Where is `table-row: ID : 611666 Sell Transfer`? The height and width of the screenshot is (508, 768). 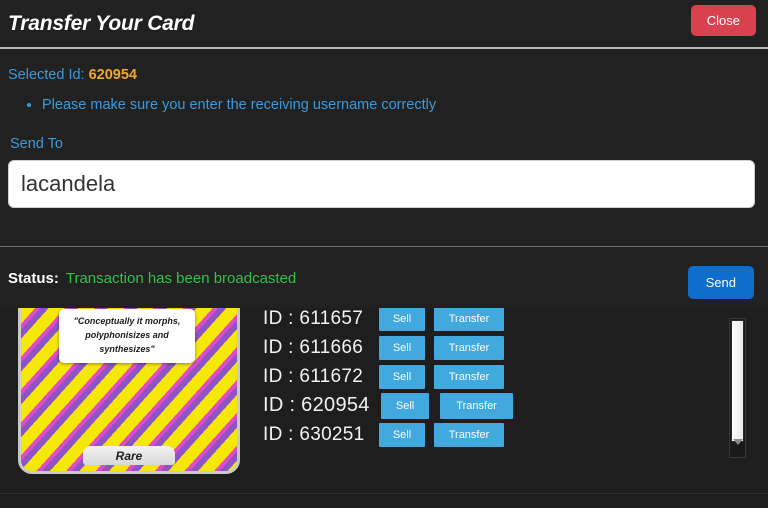 table-row: ID : 611666 Sell Transfer is located at coordinates (388, 347).